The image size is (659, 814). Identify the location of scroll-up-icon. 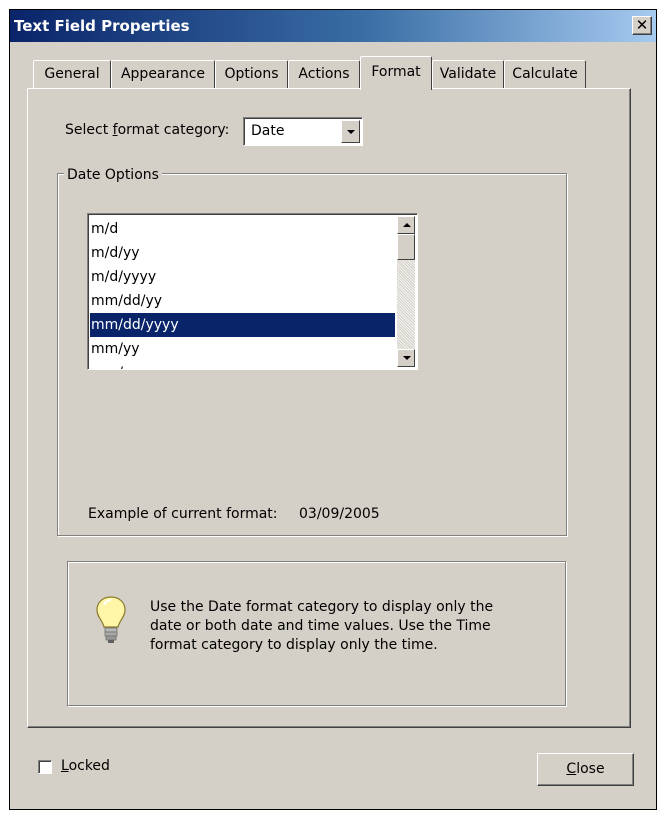
(407, 225).